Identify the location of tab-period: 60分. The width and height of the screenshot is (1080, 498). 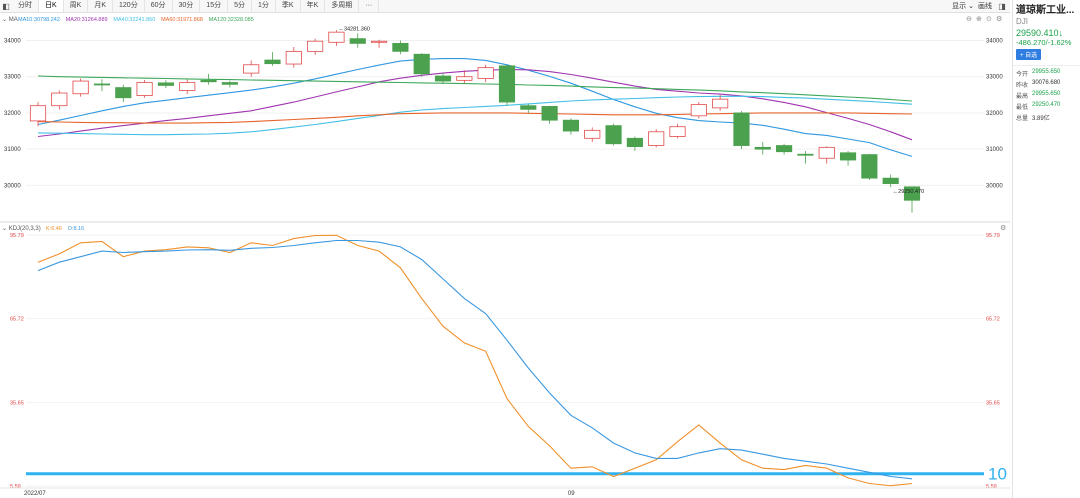
(159, 6).